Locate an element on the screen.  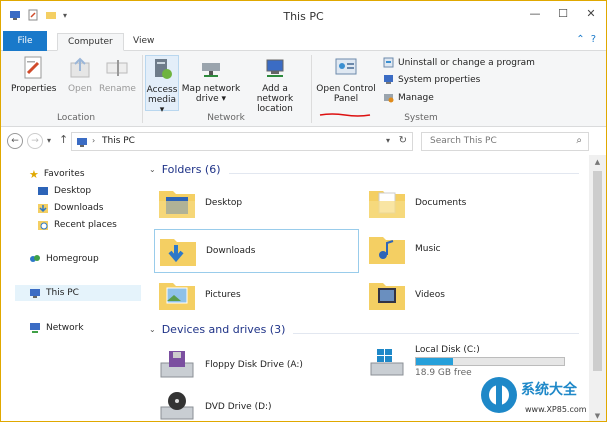
up-button: ↑ is located at coordinates (63, 139).